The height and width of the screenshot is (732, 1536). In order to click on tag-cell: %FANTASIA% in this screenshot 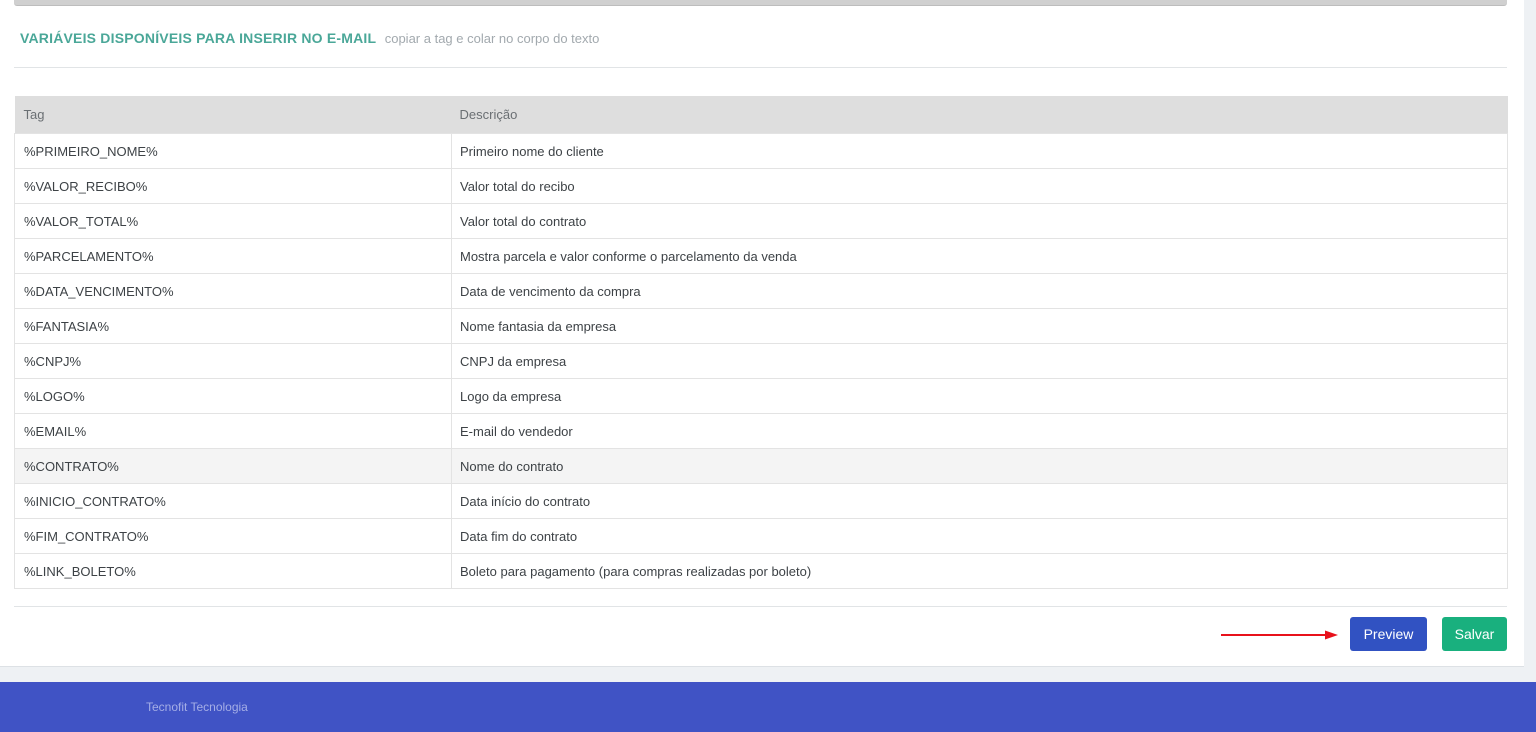, I will do `click(233, 326)`.